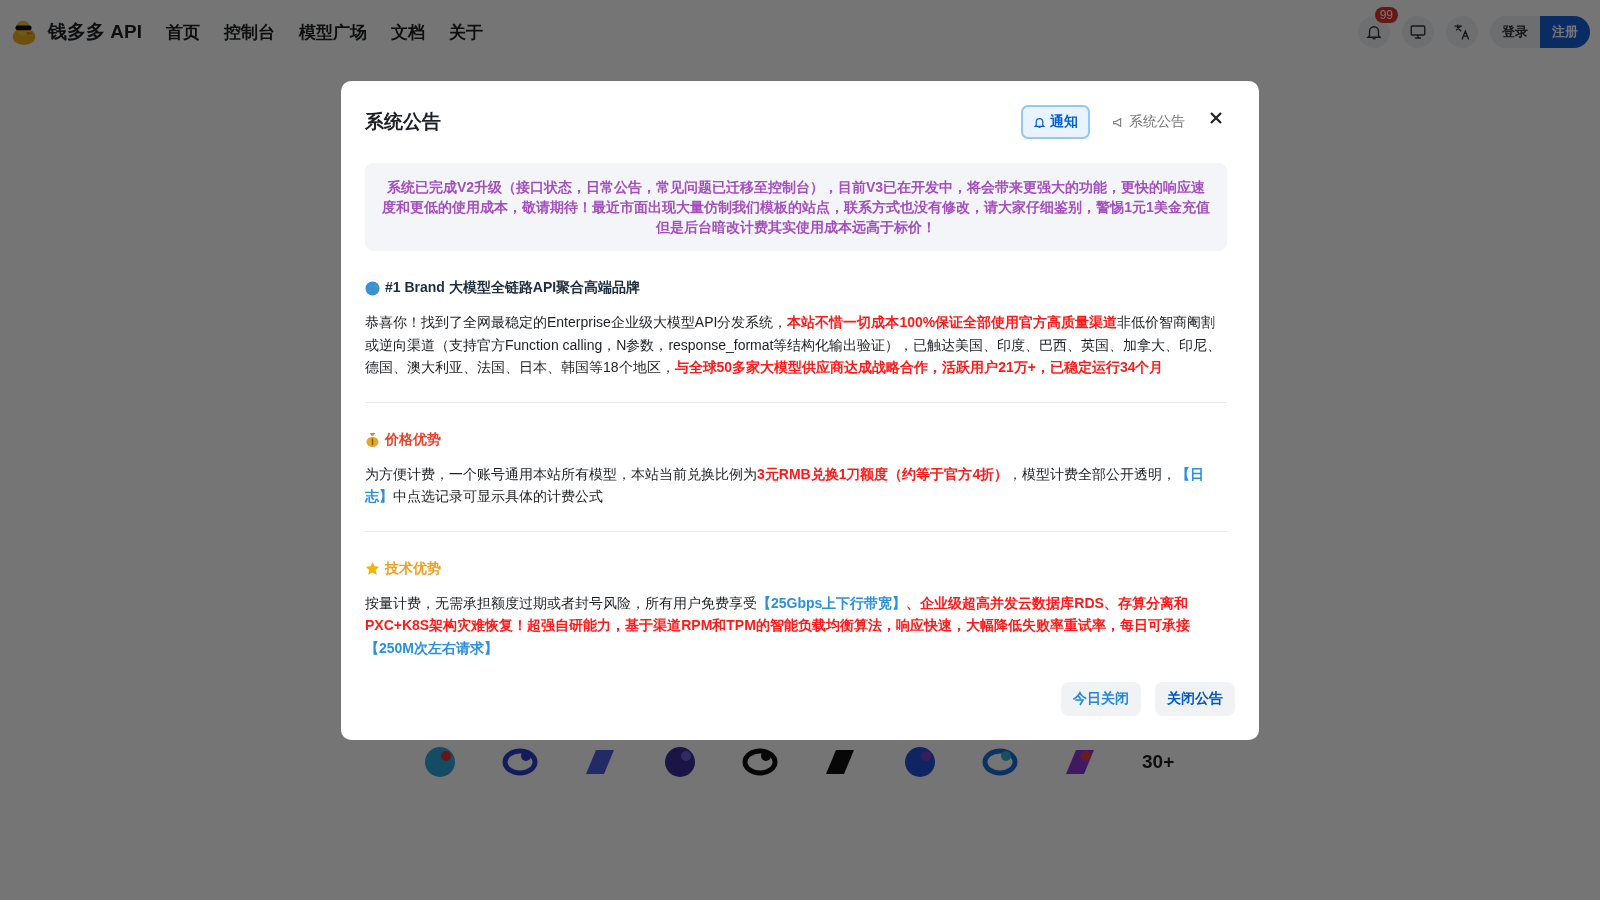 The width and height of the screenshot is (1600, 900). I want to click on section-heading: 价格优势, so click(413, 439).